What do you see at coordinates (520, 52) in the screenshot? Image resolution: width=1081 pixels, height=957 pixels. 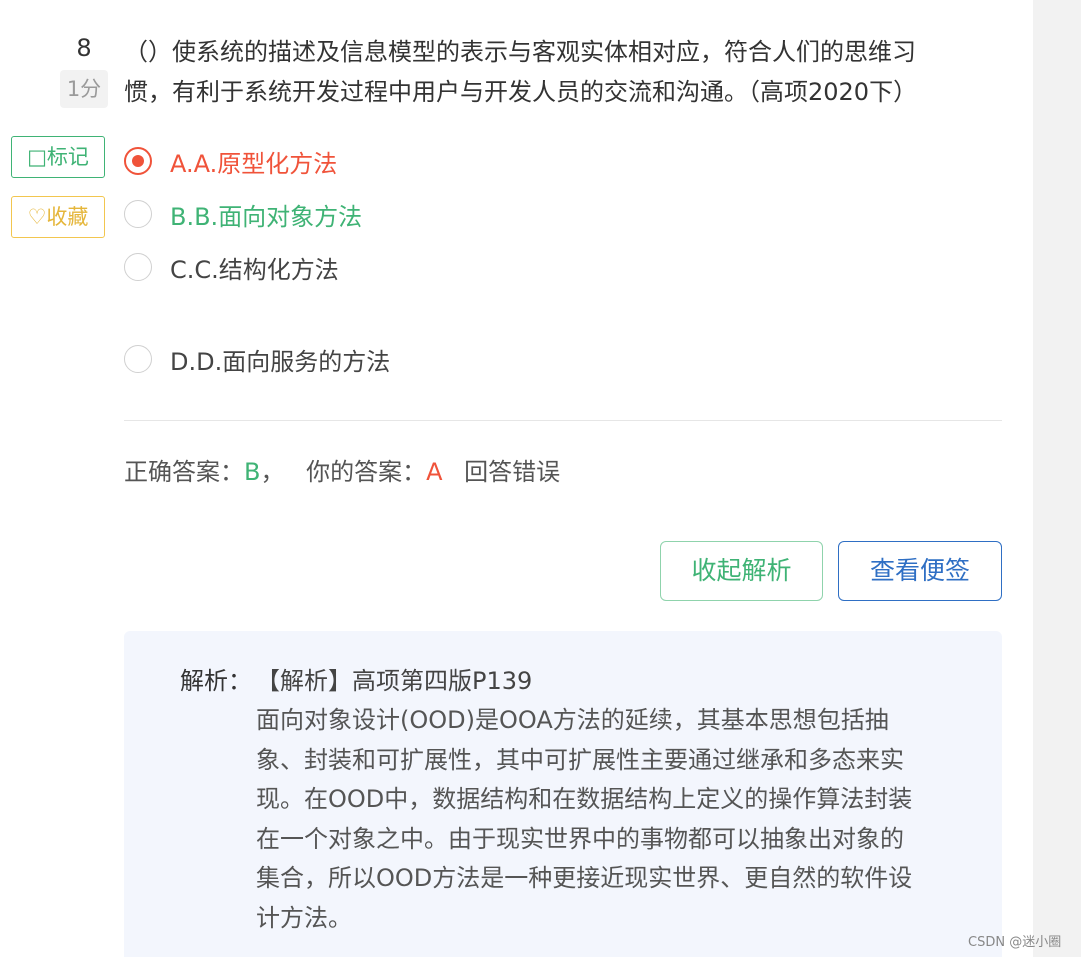 I see `question-text-line: （）使系统的描述及信息模型的表示与客观实体相对应，符合人们的思维习` at bounding box center [520, 52].